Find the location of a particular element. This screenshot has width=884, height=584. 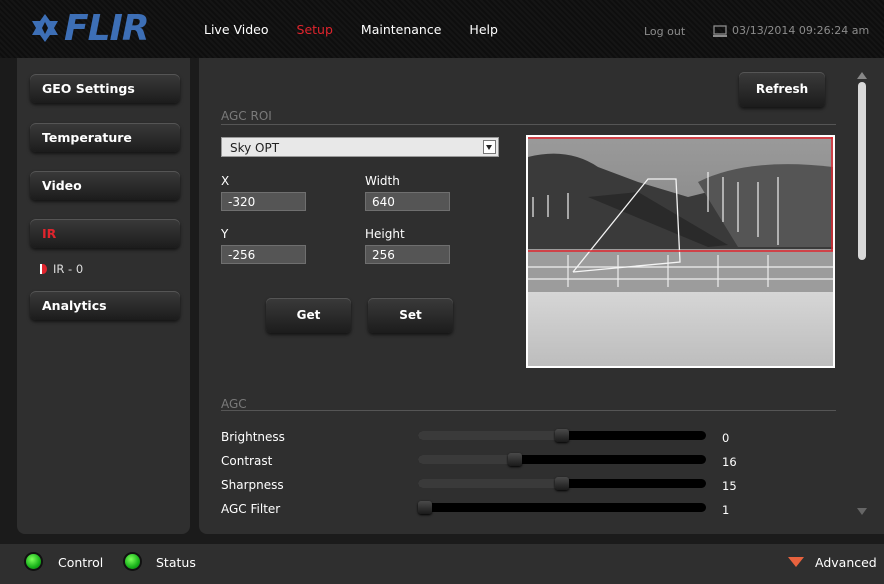

agc-filter-label: AGC Filter is located at coordinates (251, 509).